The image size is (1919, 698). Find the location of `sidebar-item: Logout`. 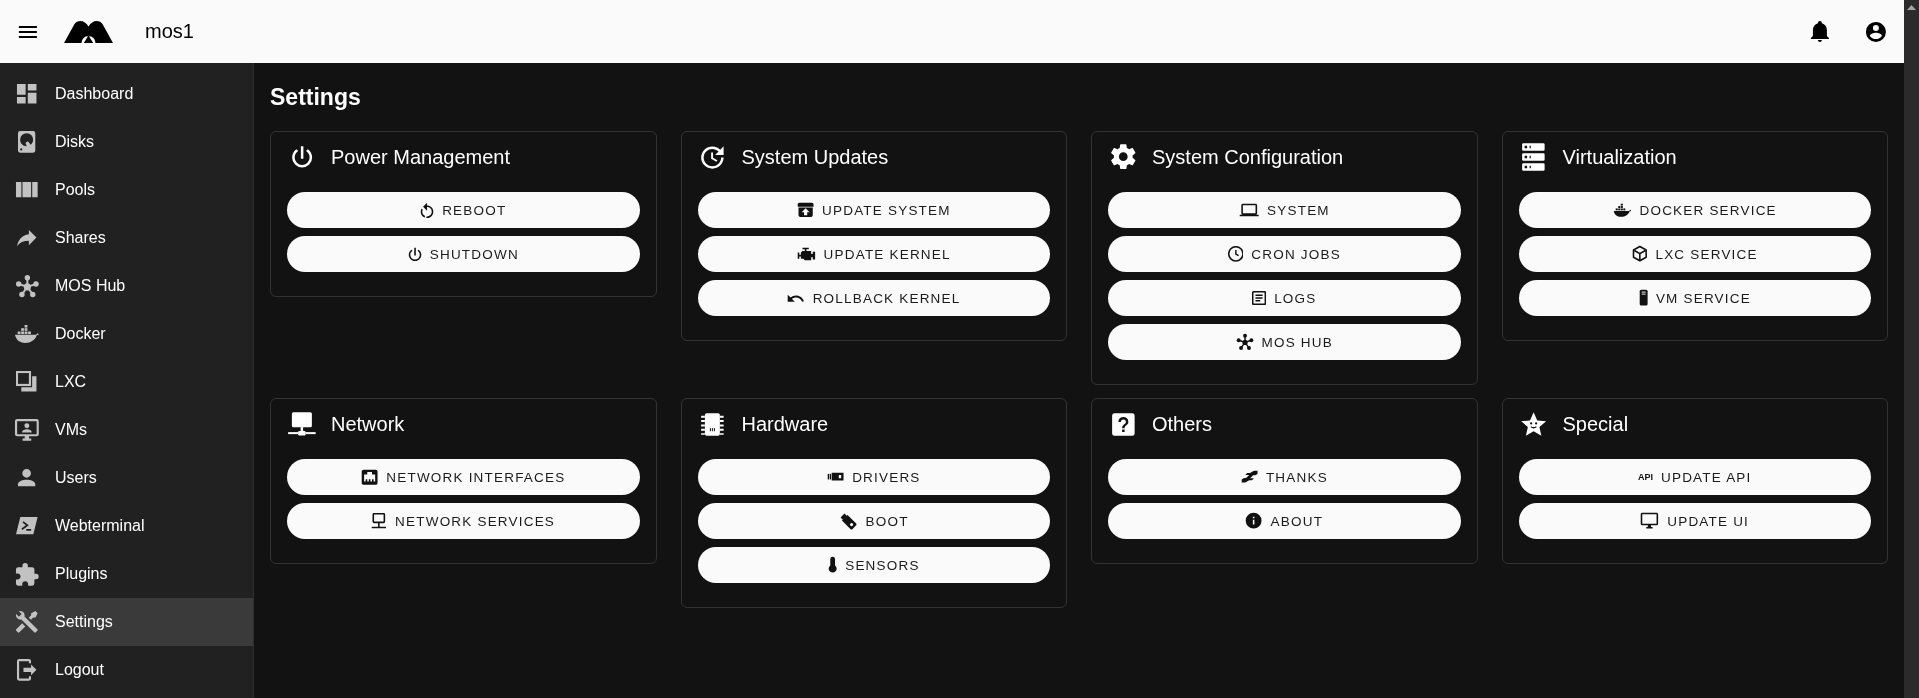

sidebar-item: Logout is located at coordinates (126, 670).